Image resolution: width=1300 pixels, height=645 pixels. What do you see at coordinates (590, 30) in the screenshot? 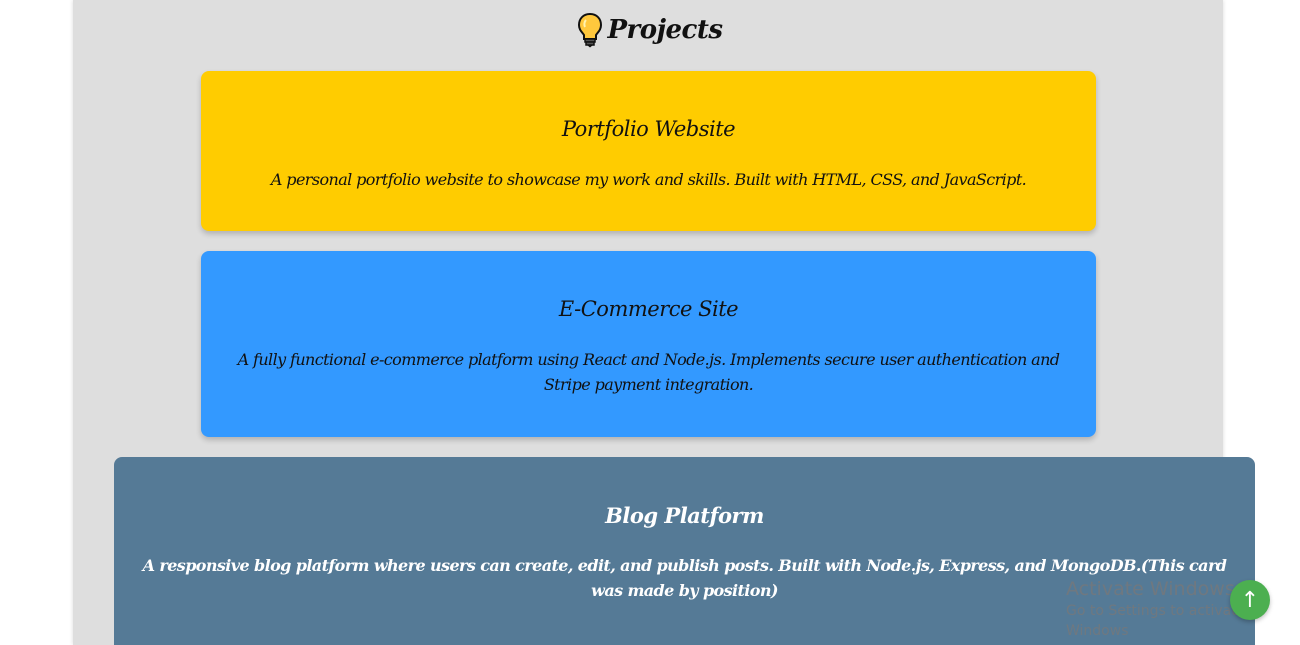
I see `lightbulb-icon` at bounding box center [590, 30].